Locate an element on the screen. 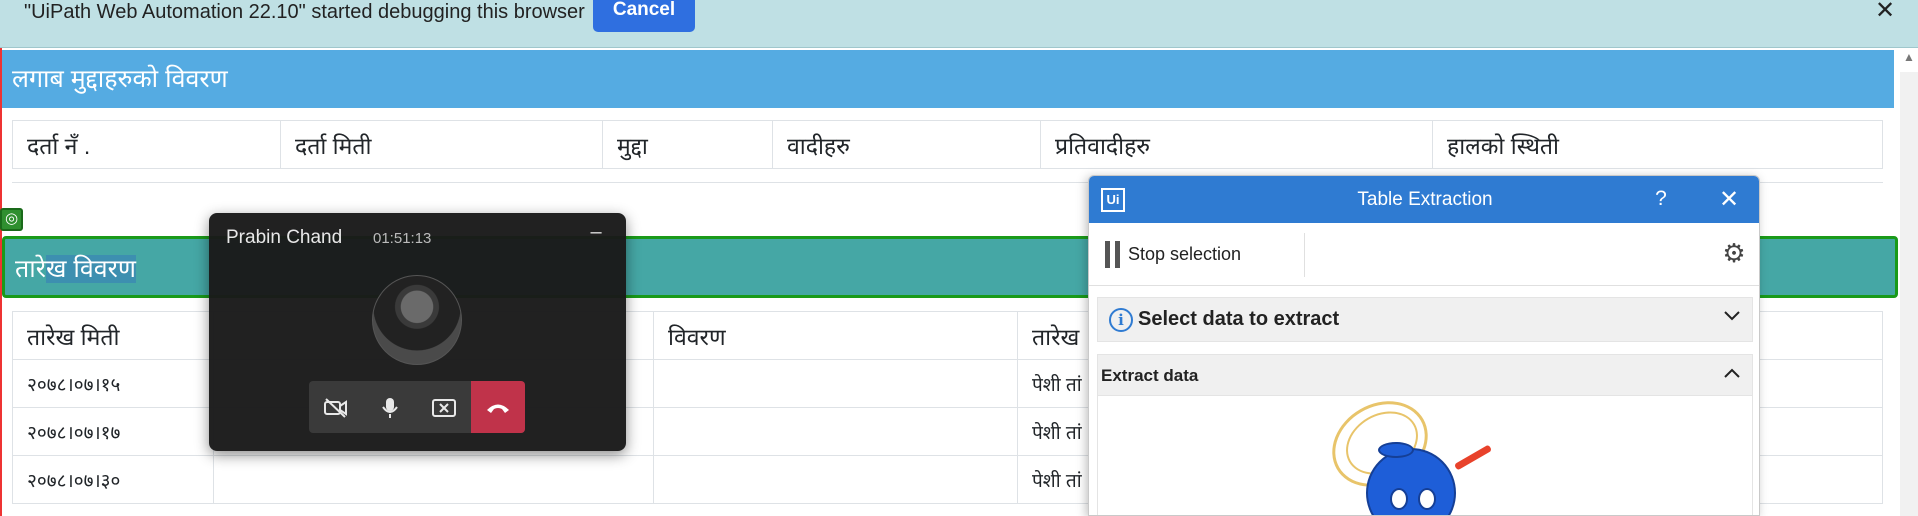 The height and width of the screenshot is (516, 1918). column-header: प्रतिवादीहरु is located at coordinates (1236, 144).